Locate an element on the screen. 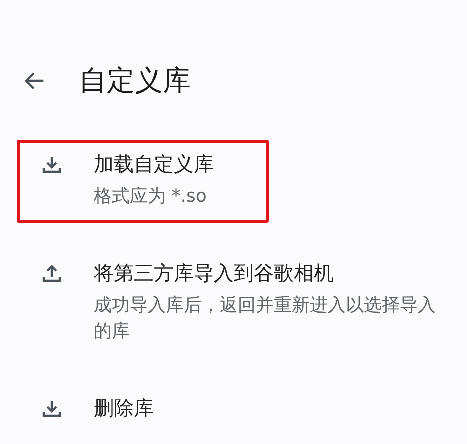  page-title: 自定义库 is located at coordinates (135, 81).